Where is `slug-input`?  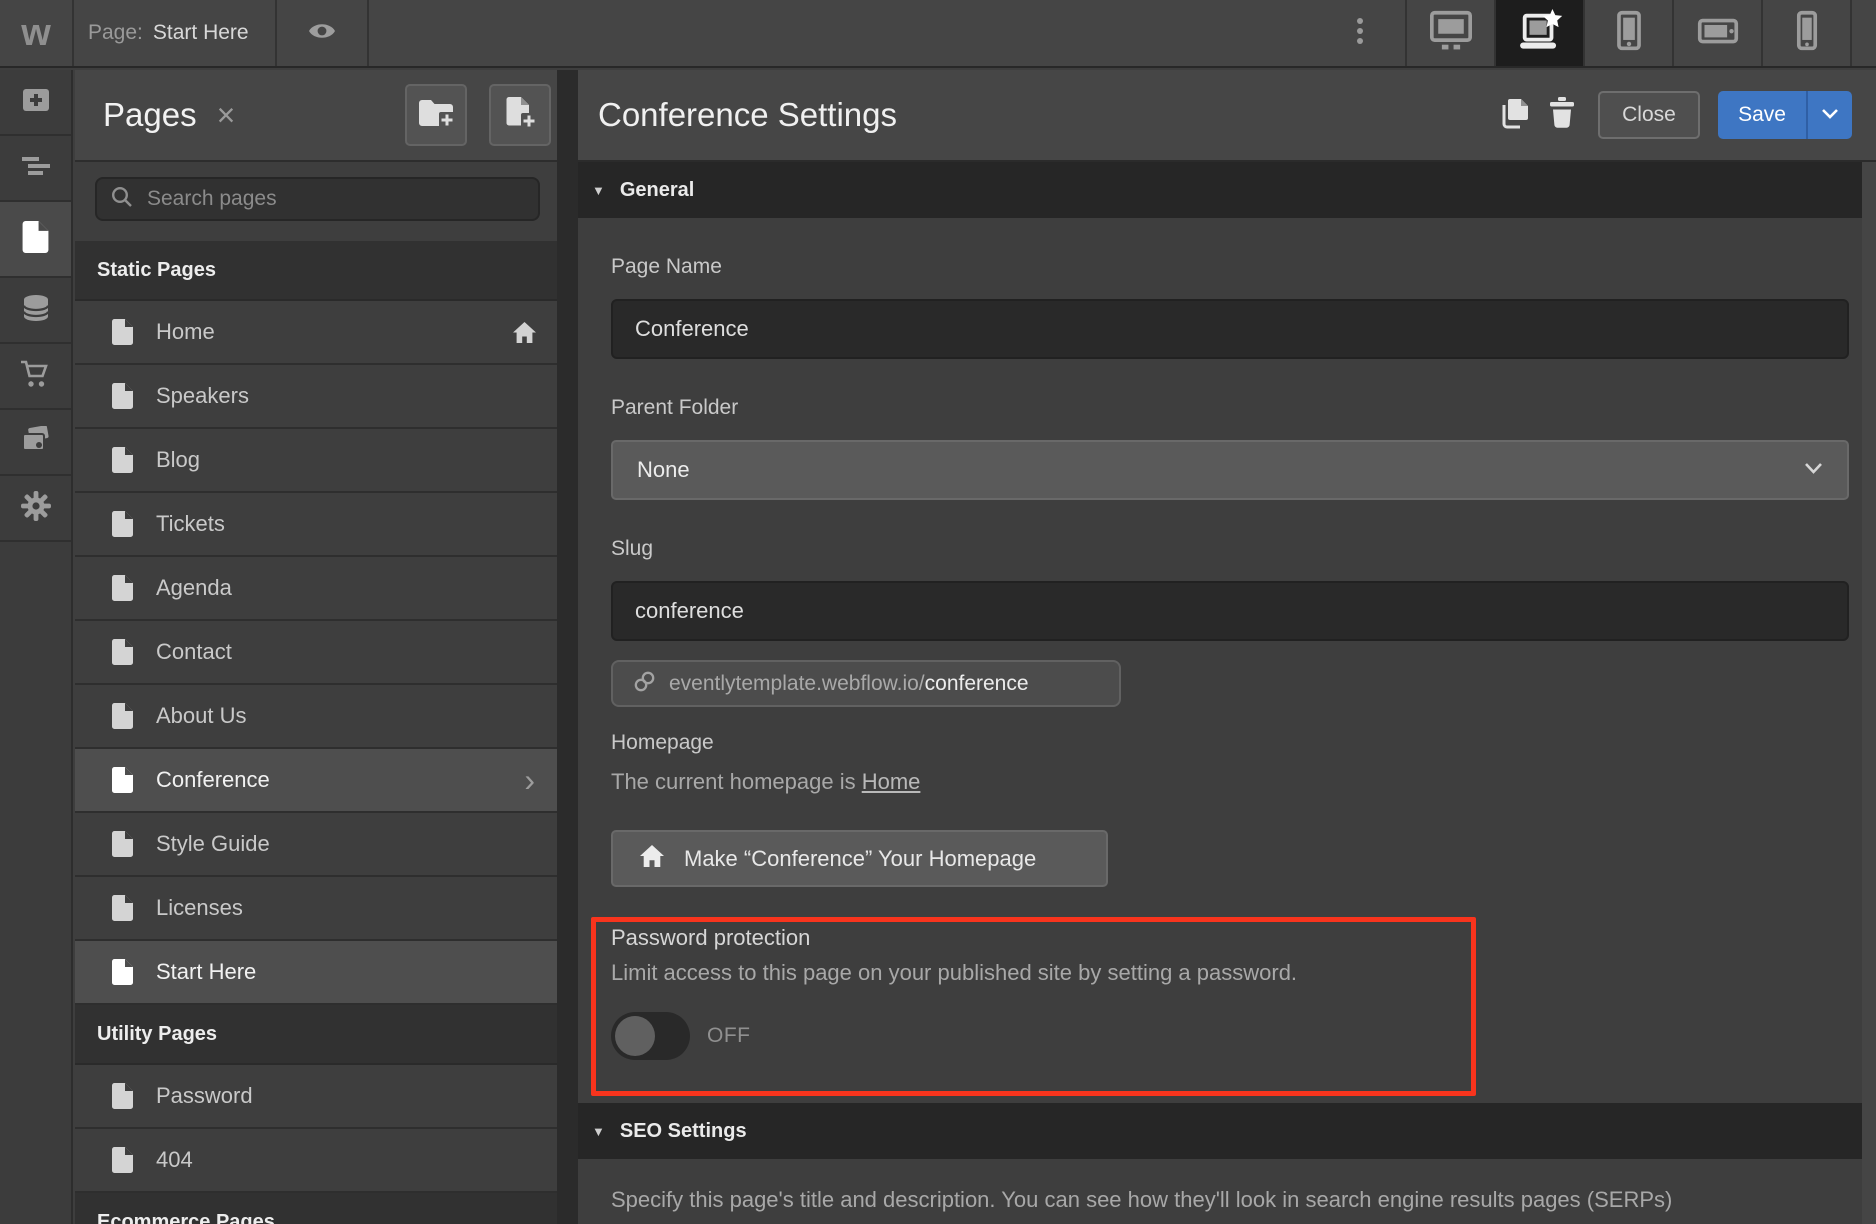
slug-input is located at coordinates (1230, 611).